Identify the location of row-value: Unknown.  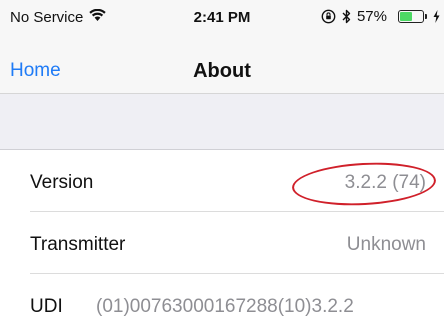
(386, 244).